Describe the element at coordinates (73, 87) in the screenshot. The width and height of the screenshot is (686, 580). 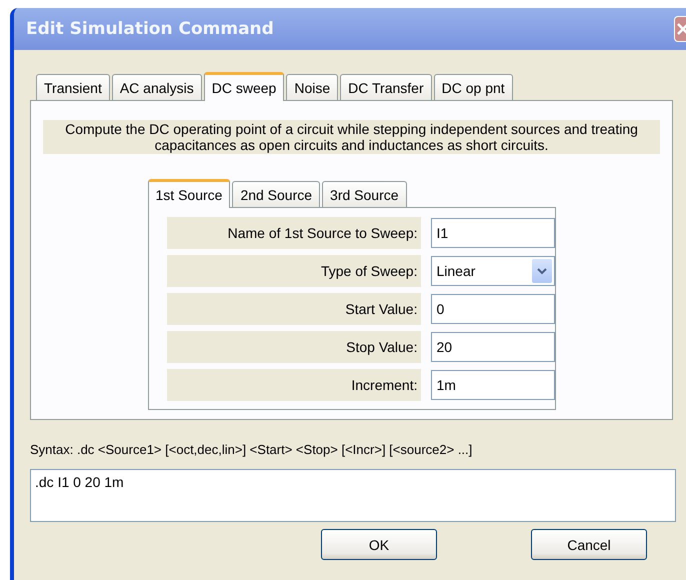
I see `tab: Transient` at that location.